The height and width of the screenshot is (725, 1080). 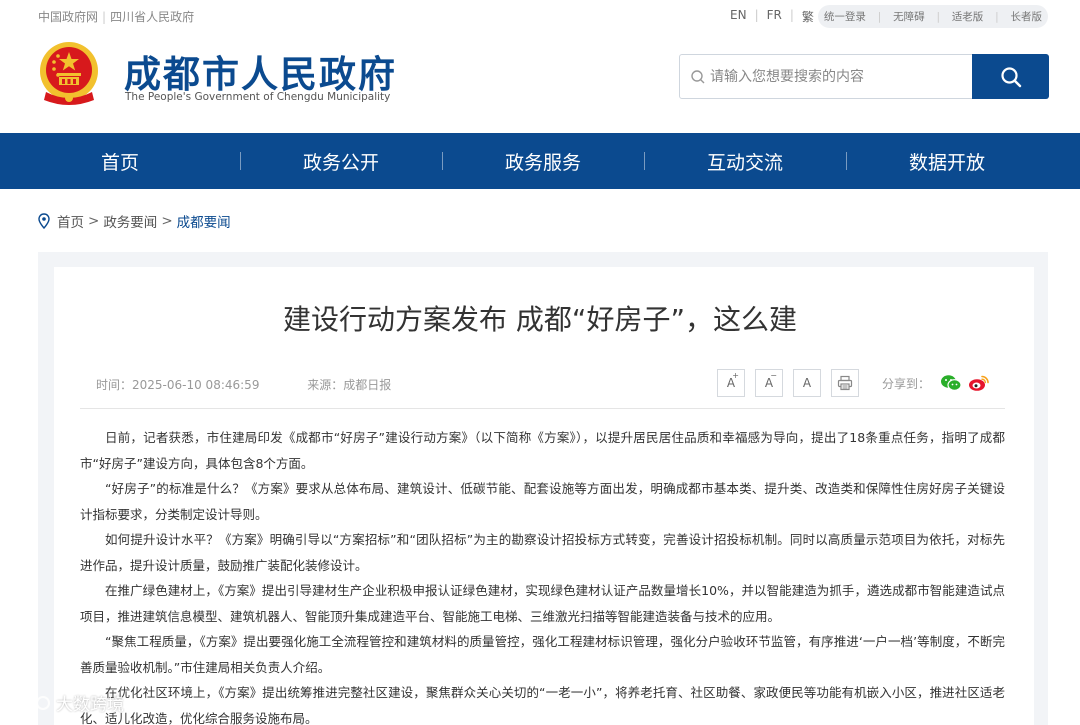 What do you see at coordinates (341, 161) in the screenshot?
I see `nav-gov-affairs-open: 政务公开` at bounding box center [341, 161].